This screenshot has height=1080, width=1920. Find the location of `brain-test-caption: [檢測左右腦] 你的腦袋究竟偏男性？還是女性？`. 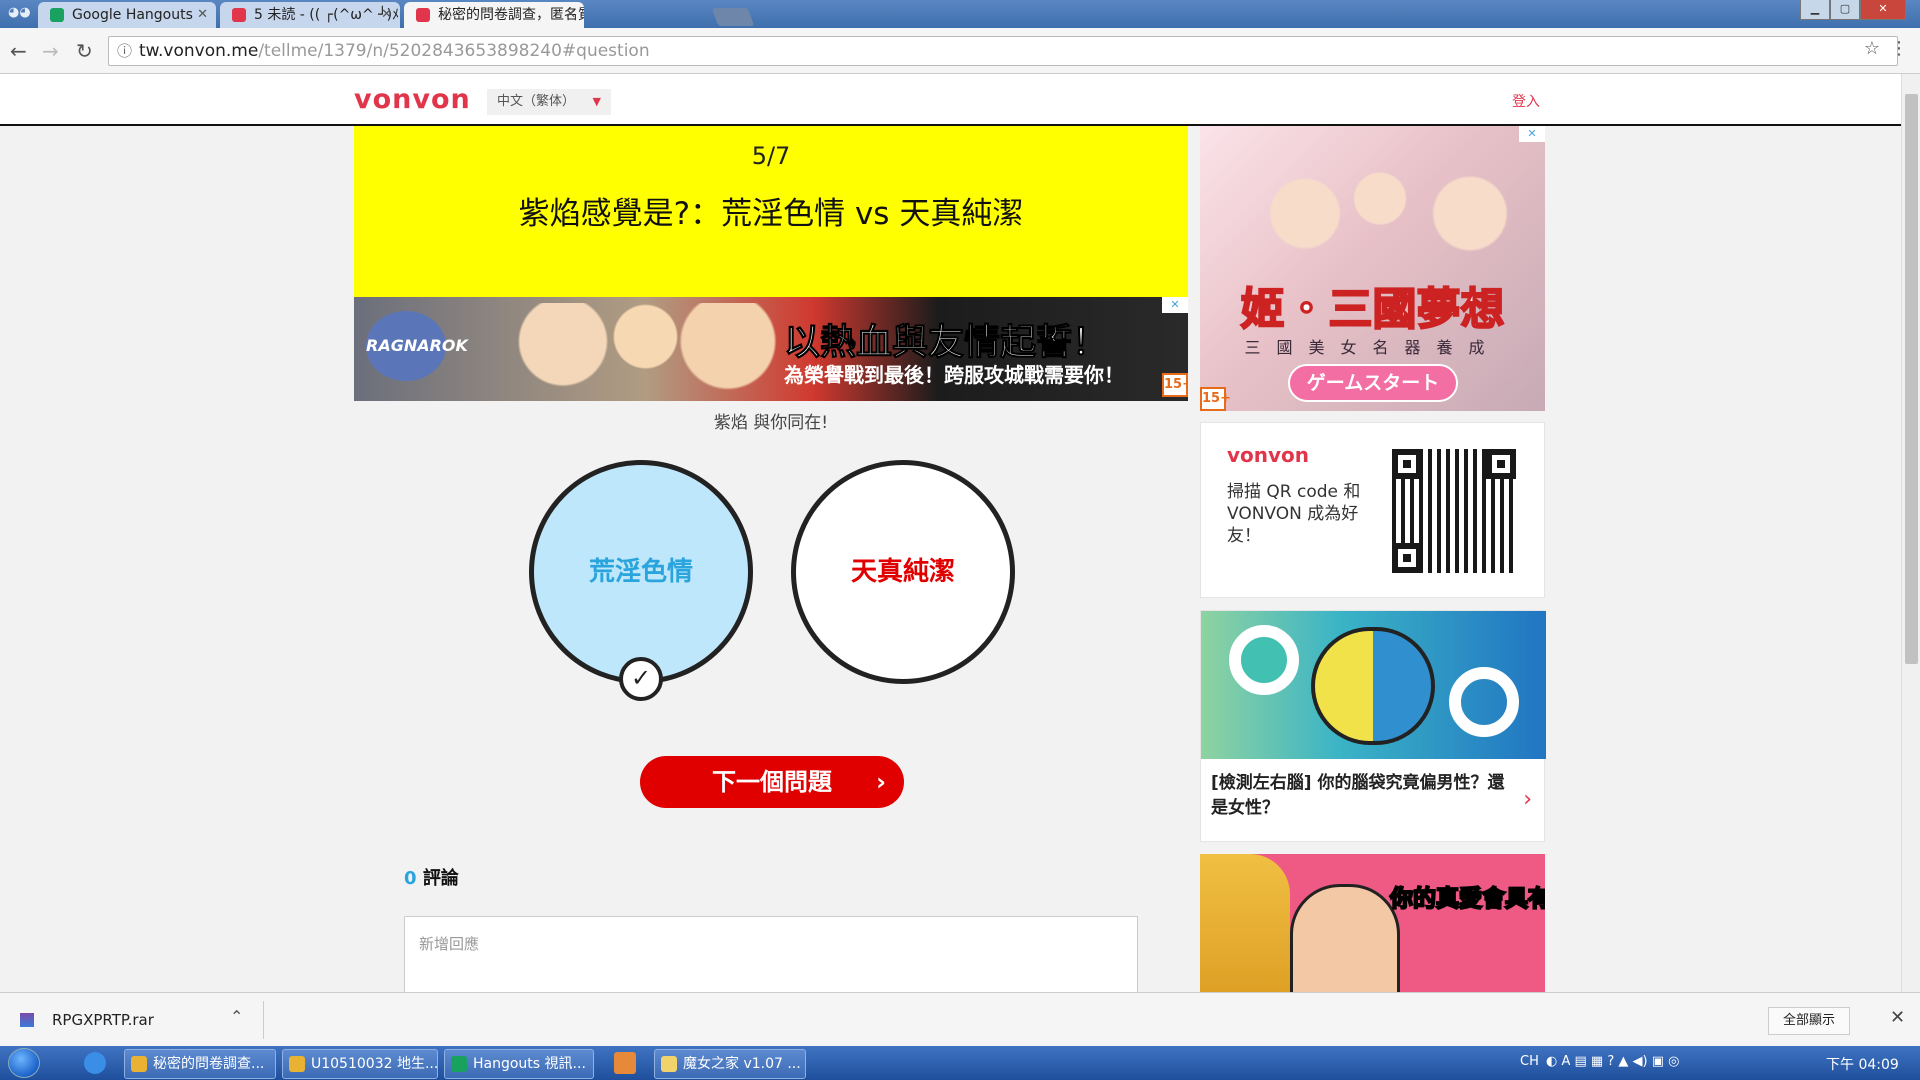

brain-test-caption: [檢測左右腦] 你的腦袋究竟偏男性？還是女性？ is located at coordinates (1358, 795).